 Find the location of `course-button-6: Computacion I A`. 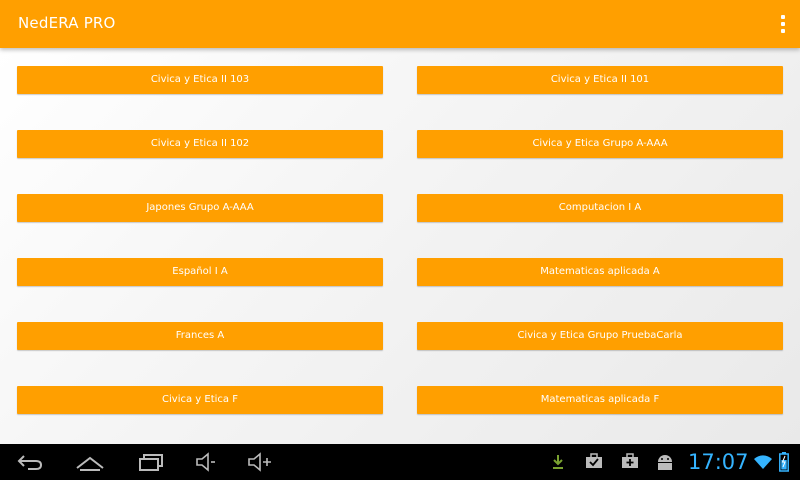

course-button-6: Computacion I A is located at coordinates (600, 208).